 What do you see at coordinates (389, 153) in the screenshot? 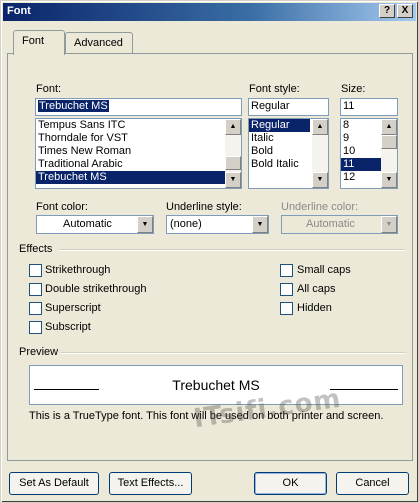
I see `size-scrollbar: ▲ ▼` at bounding box center [389, 153].